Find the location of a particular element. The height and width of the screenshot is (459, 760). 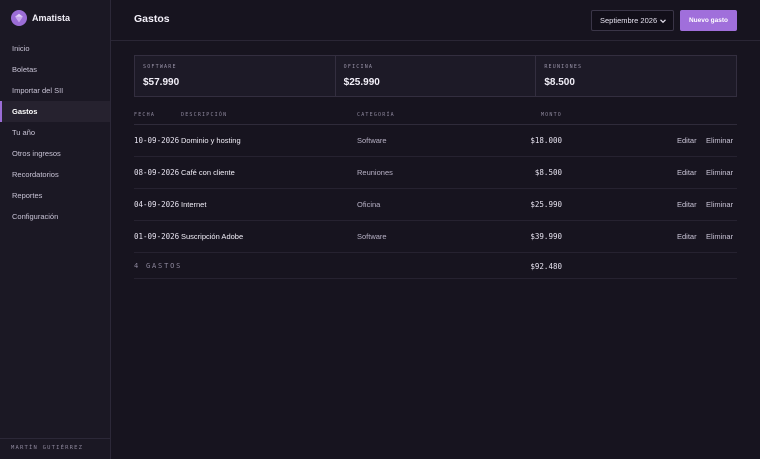

summary-card-label: SOFTWARE is located at coordinates (160, 67).